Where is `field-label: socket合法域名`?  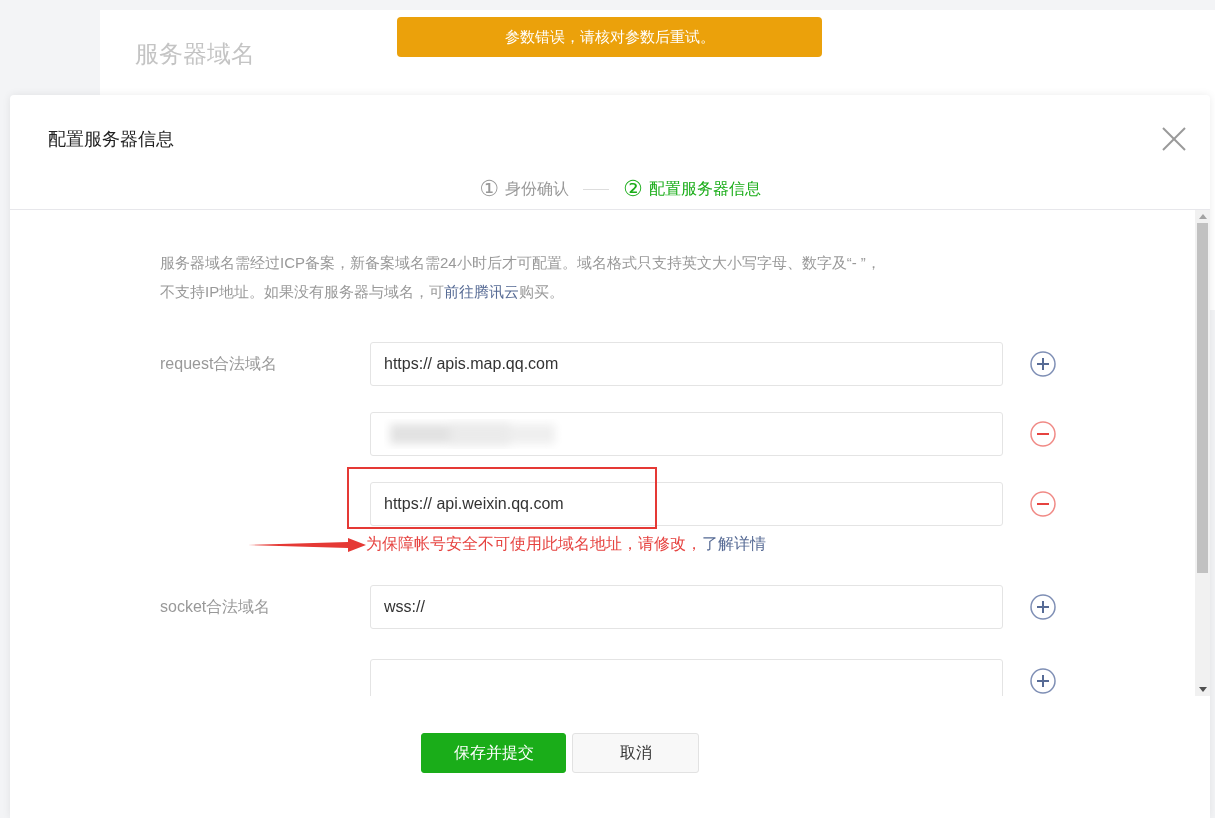
field-label: socket合法域名 is located at coordinates (215, 606).